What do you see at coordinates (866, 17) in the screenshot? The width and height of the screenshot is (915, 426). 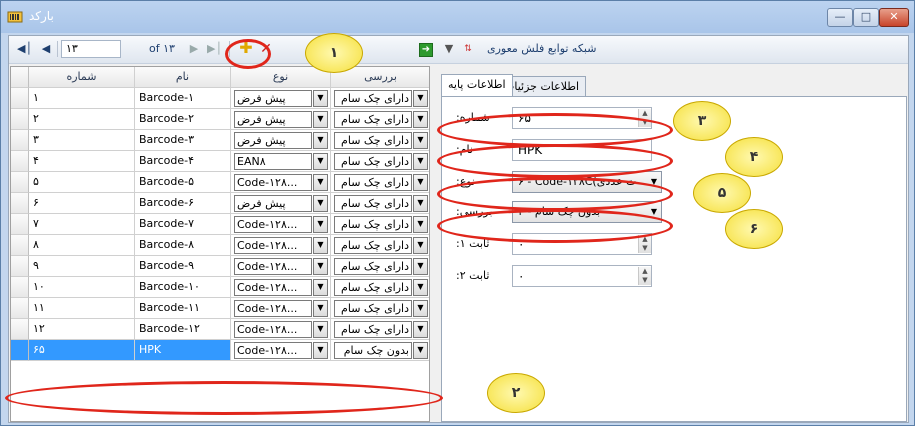 I see `maximize-button: □` at bounding box center [866, 17].